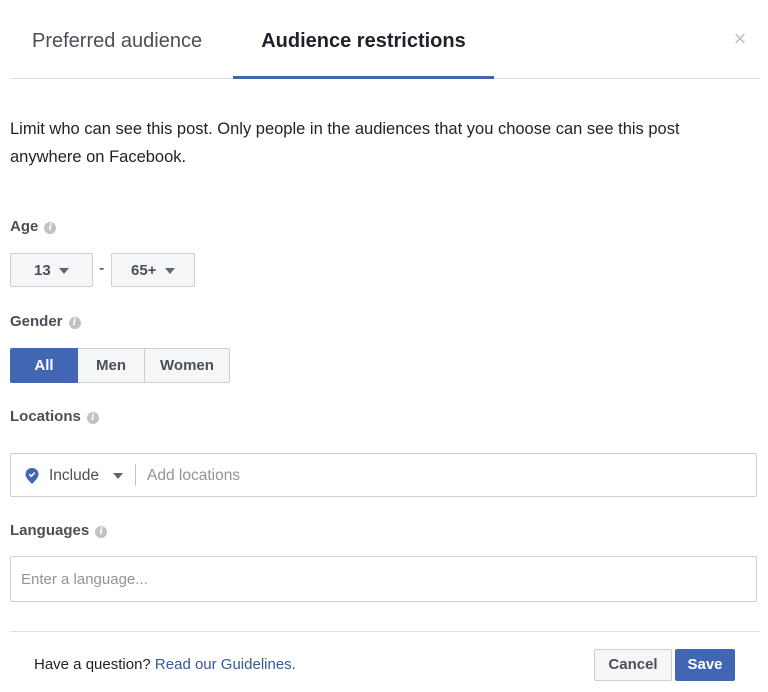 Image resolution: width=768 pixels, height=692 pixels. I want to click on location-pin-icon, so click(32, 476).